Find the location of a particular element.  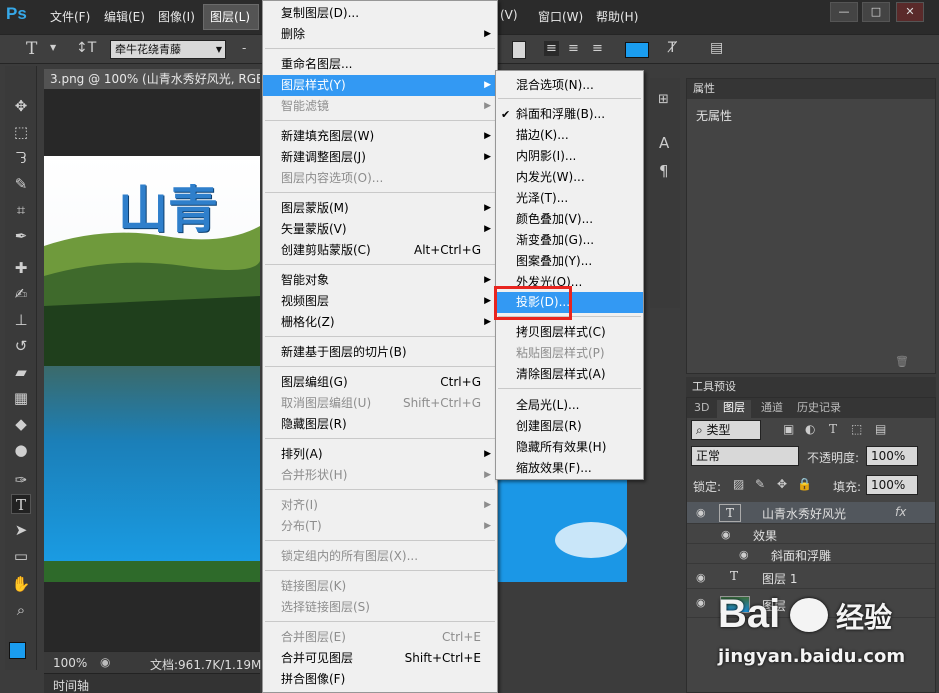

lock-pixels-icon: ▨ is located at coordinates (738, 484).